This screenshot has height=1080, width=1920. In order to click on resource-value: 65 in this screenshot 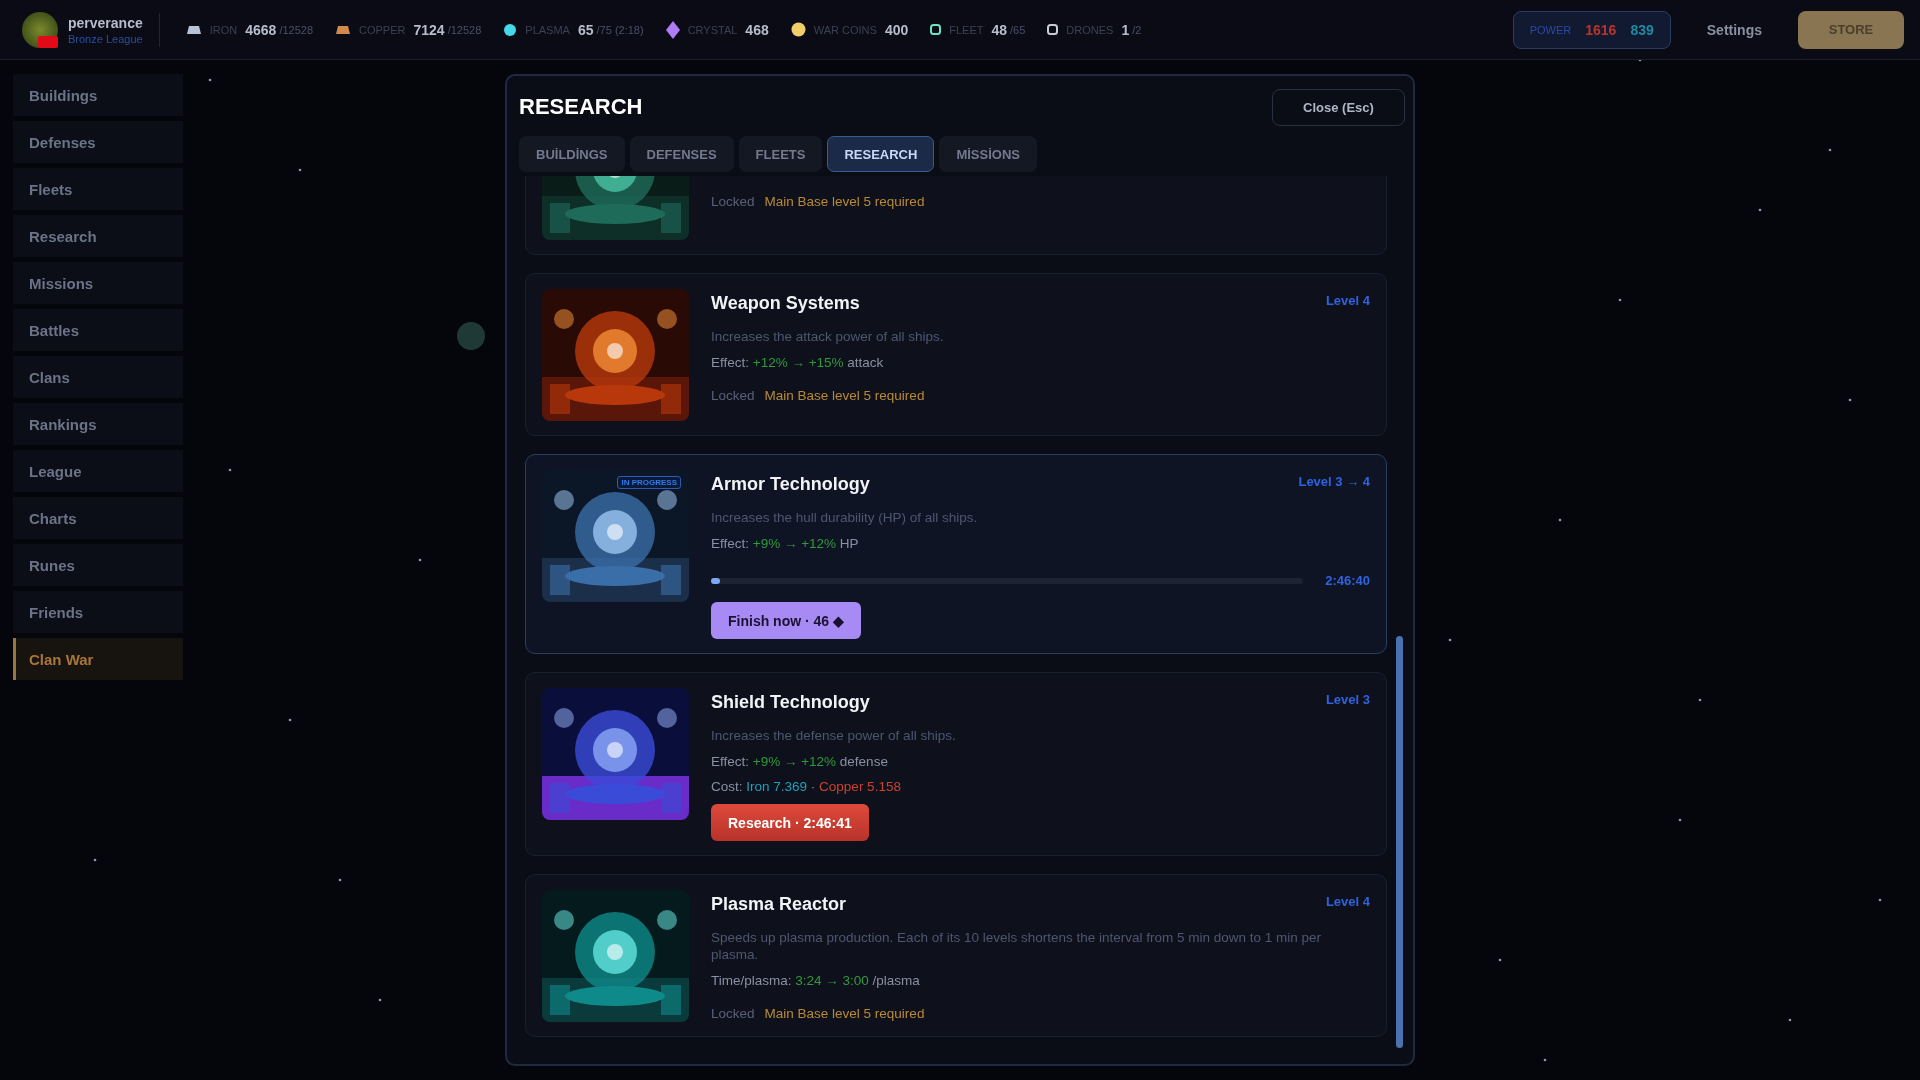, I will do `click(585, 29)`.